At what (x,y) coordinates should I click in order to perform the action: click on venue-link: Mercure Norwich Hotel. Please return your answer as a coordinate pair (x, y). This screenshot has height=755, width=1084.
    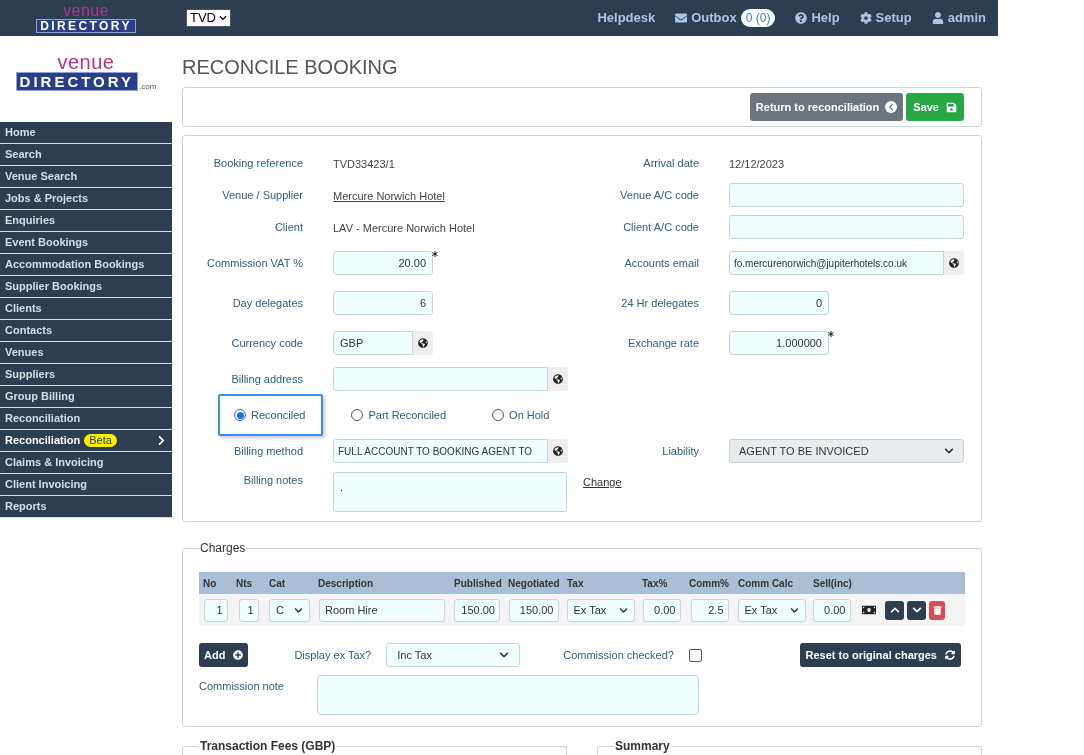
    Looking at the image, I should click on (389, 196).